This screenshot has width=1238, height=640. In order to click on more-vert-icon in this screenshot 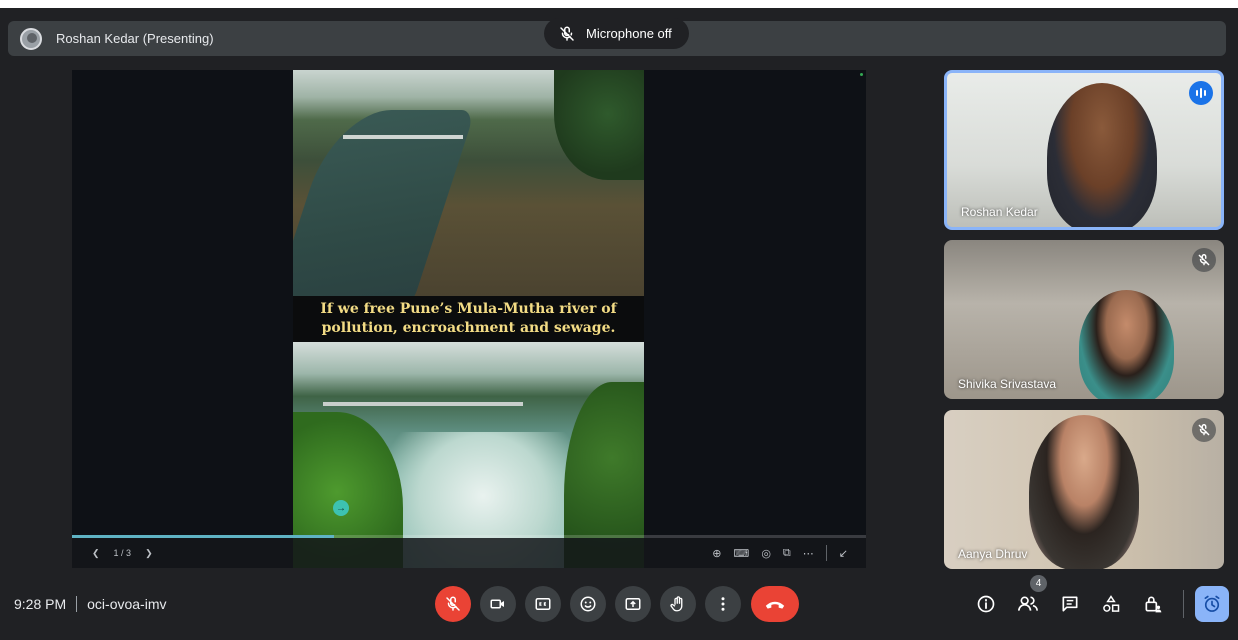, I will do `click(723, 604)`.